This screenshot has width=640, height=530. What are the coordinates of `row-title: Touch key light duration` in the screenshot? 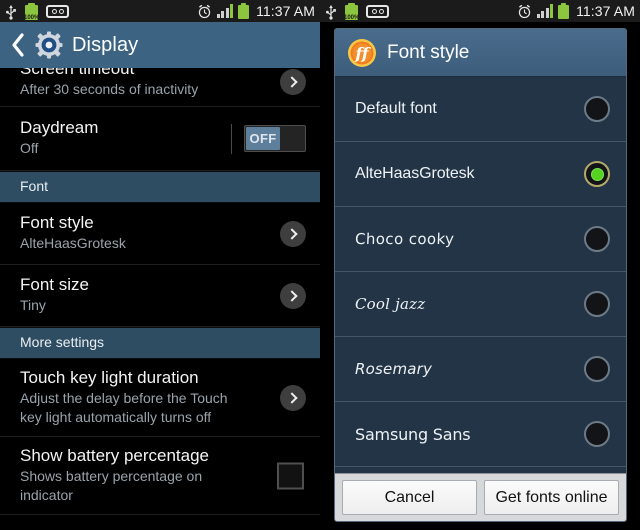 It's located at (109, 377).